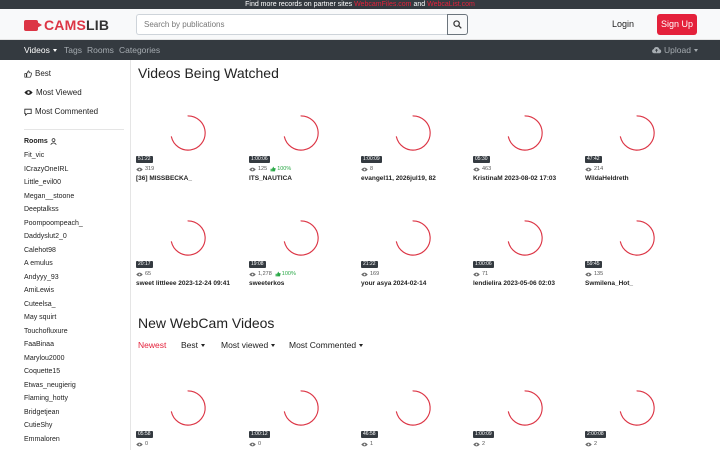  Describe the element at coordinates (42, 182) in the screenshot. I see `sidebar-room-link: Little_evil00` at that location.